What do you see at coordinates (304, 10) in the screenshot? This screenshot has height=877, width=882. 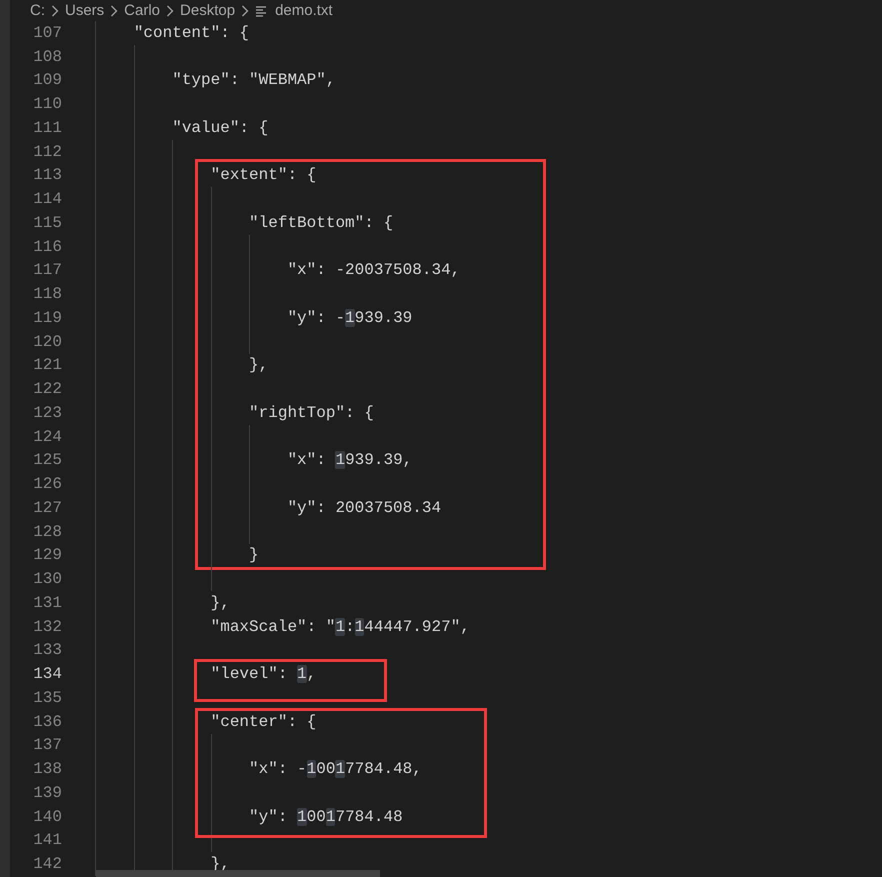 I see `breadcrumb-item: demo.txt` at bounding box center [304, 10].